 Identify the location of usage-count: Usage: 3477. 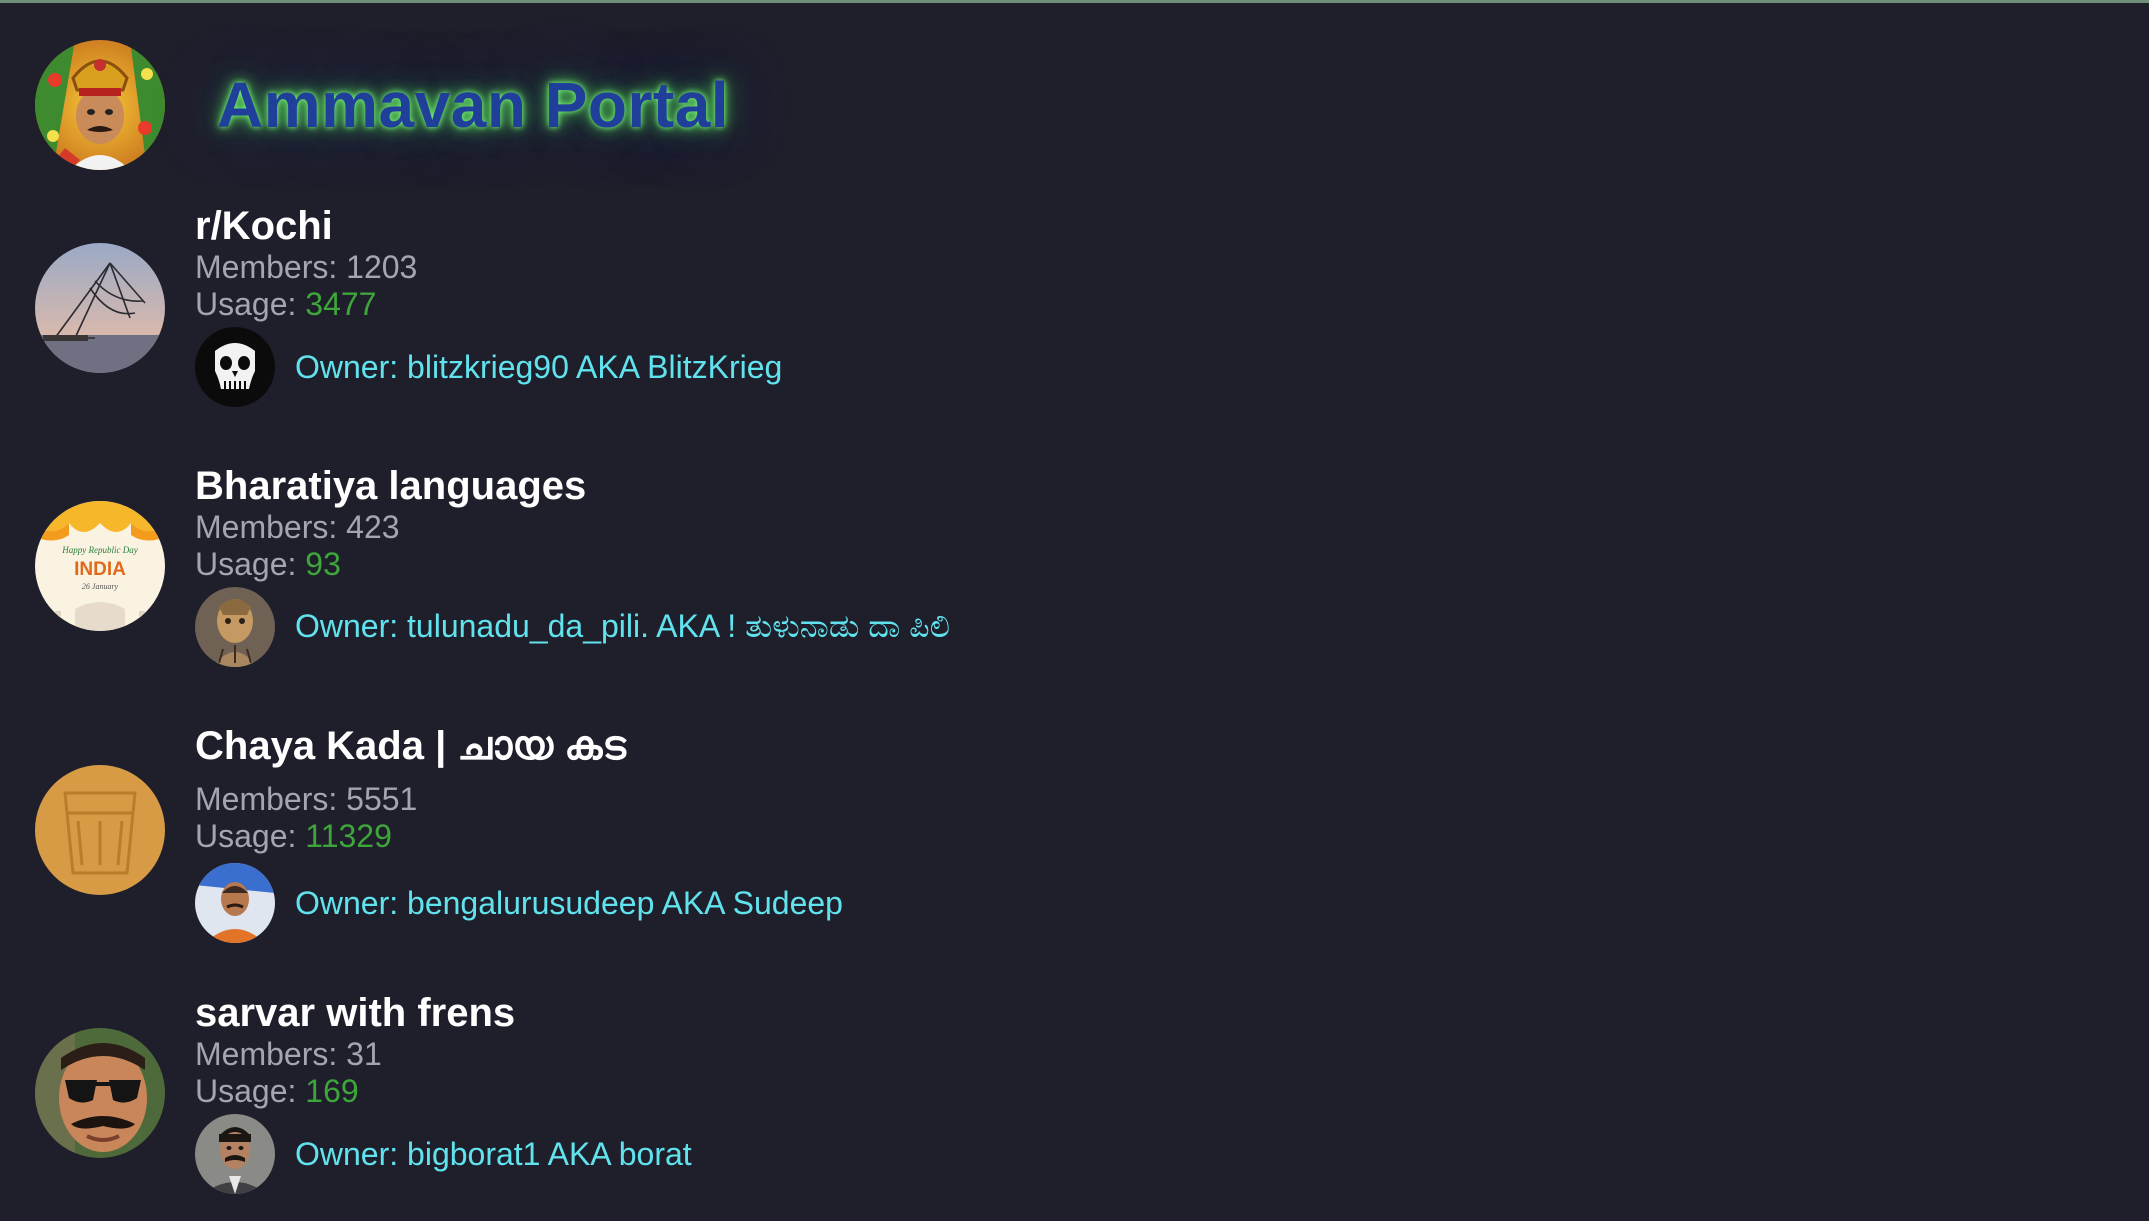
(488, 304).